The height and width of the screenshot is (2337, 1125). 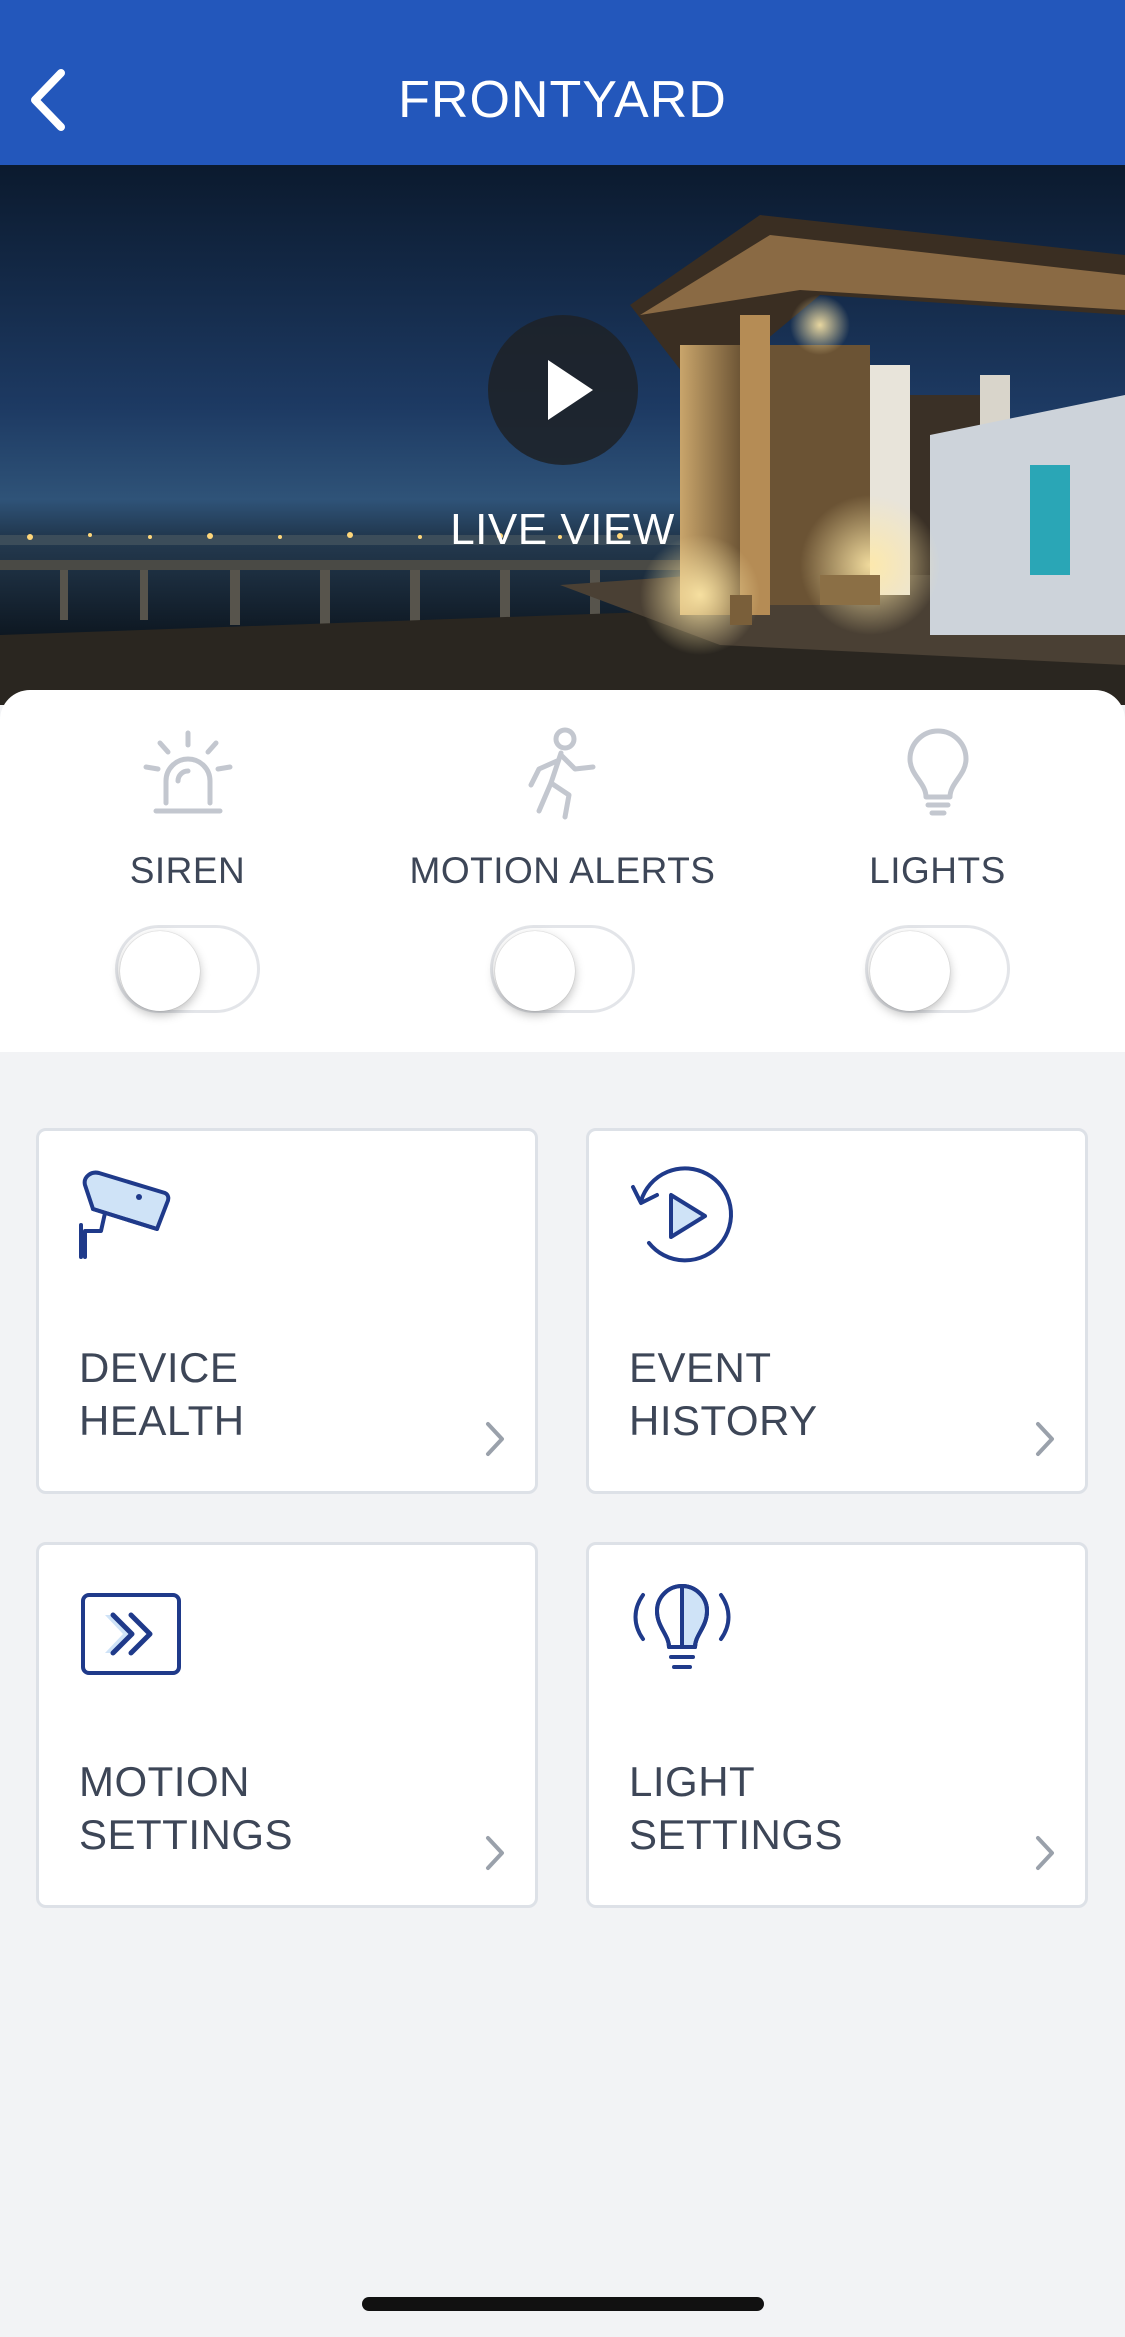 I want to click on tile-title-line1: LIGHT, so click(x=692, y=1781).